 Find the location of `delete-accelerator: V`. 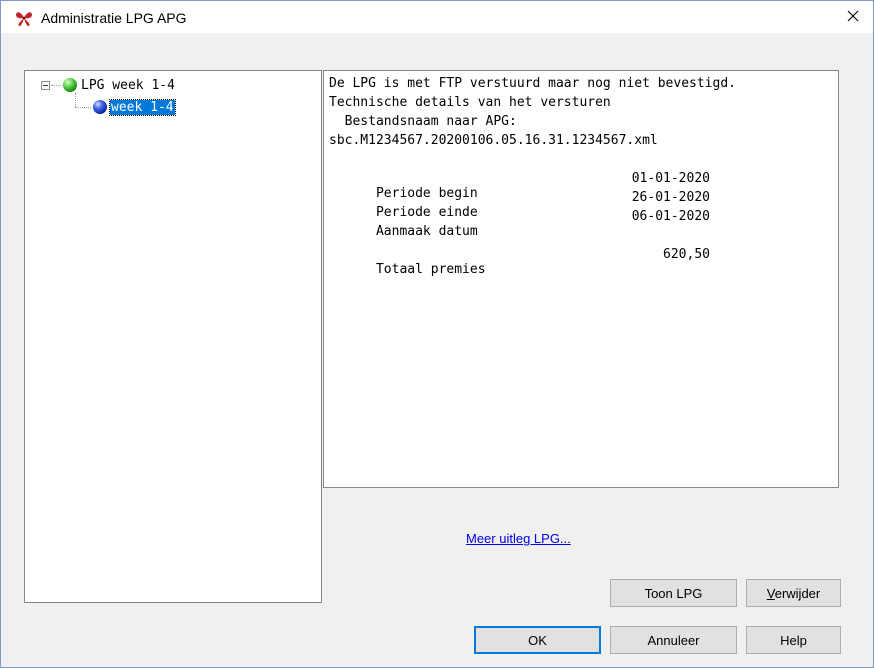

delete-accelerator: V is located at coordinates (770, 593).